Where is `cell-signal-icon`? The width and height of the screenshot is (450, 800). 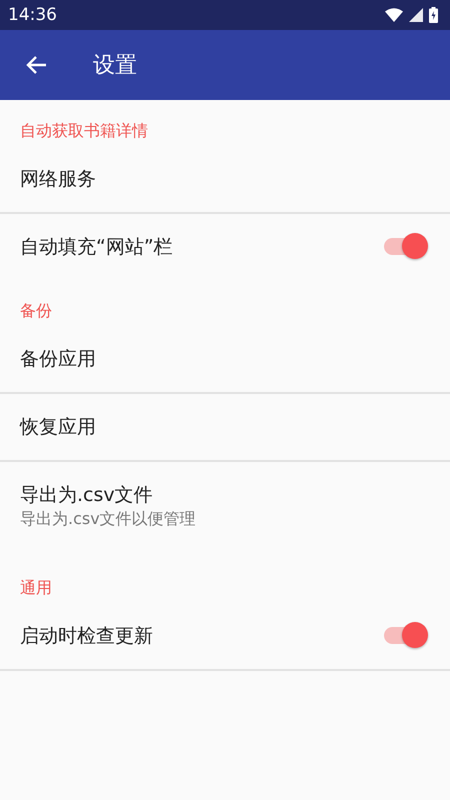 cell-signal-icon is located at coordinates (416, 15).